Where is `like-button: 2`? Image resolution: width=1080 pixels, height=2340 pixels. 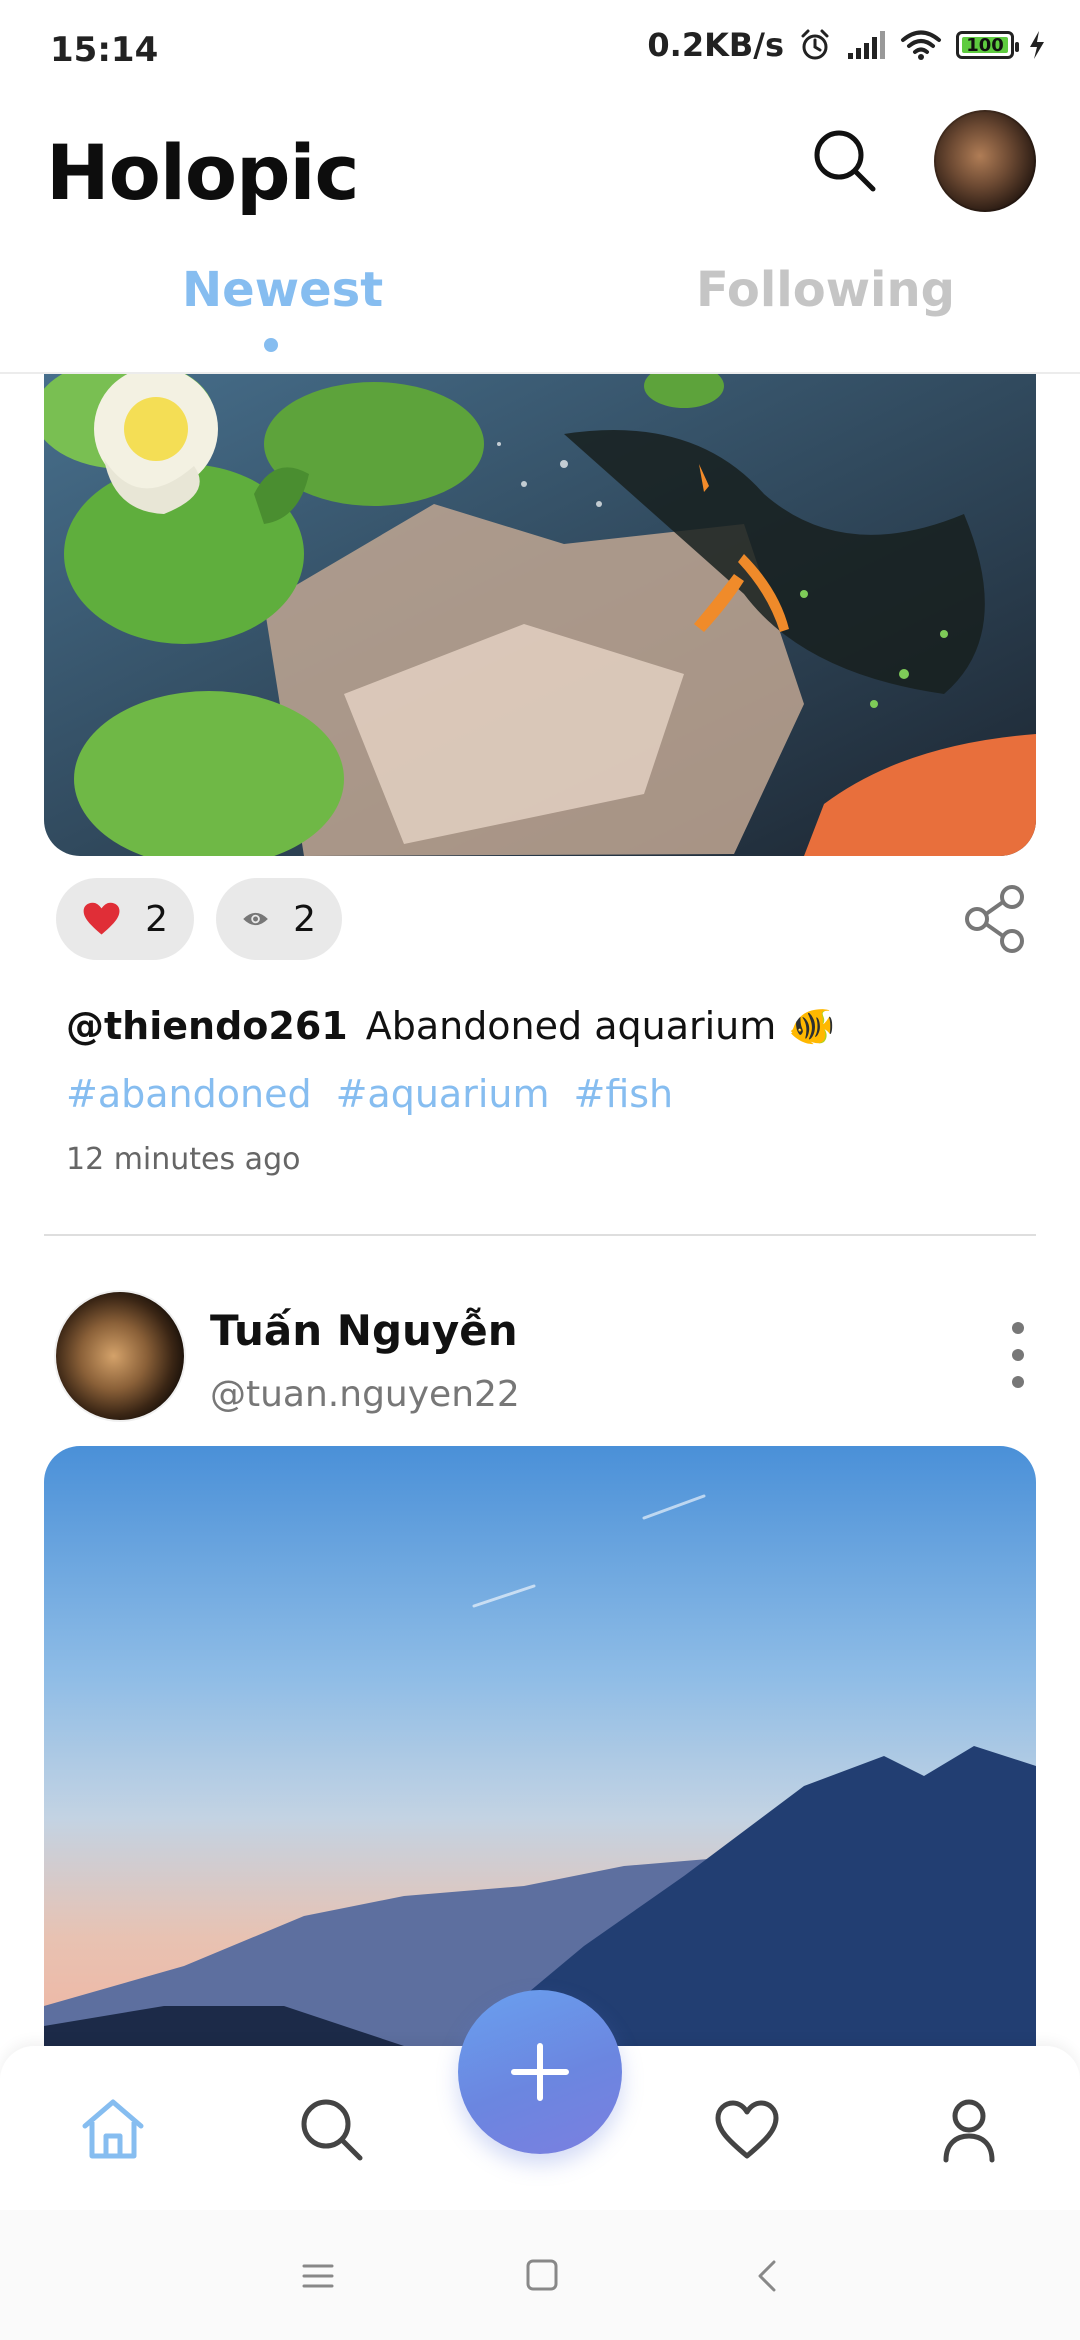 like-button: 2 is located at coordinates (125, 919).